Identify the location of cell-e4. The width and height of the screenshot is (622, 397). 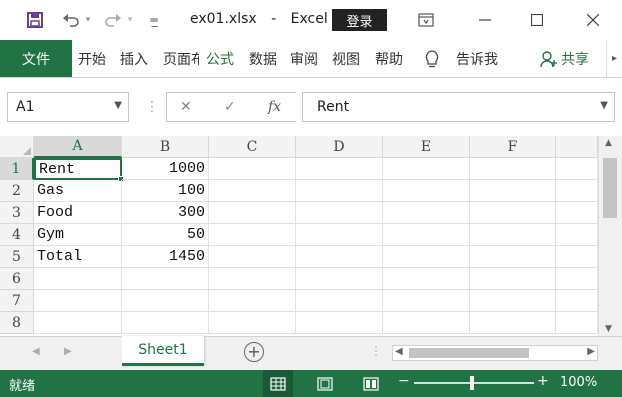
(426, 235).